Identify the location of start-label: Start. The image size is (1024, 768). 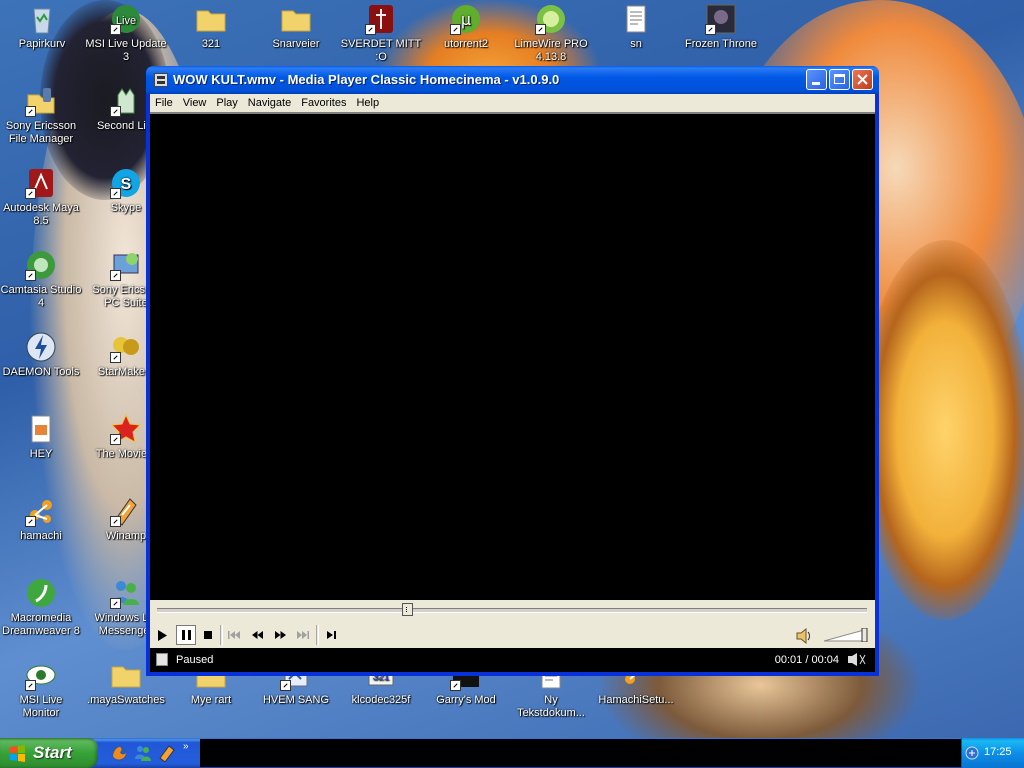
(52, 752).